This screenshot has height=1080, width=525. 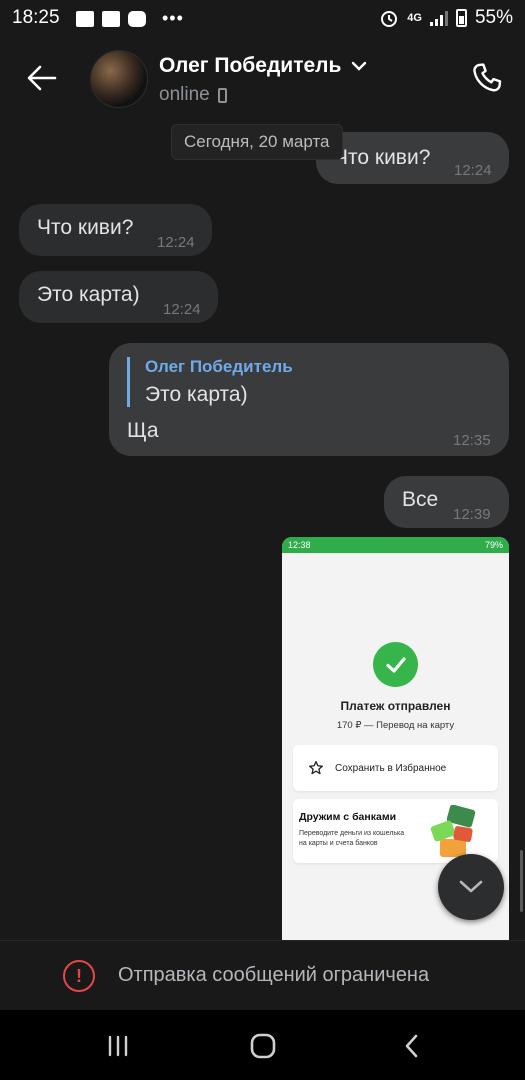 What do you see at coordinates (521, 881) in the screenshot?
I see `scrollbar` at bounding box center [521, 881].